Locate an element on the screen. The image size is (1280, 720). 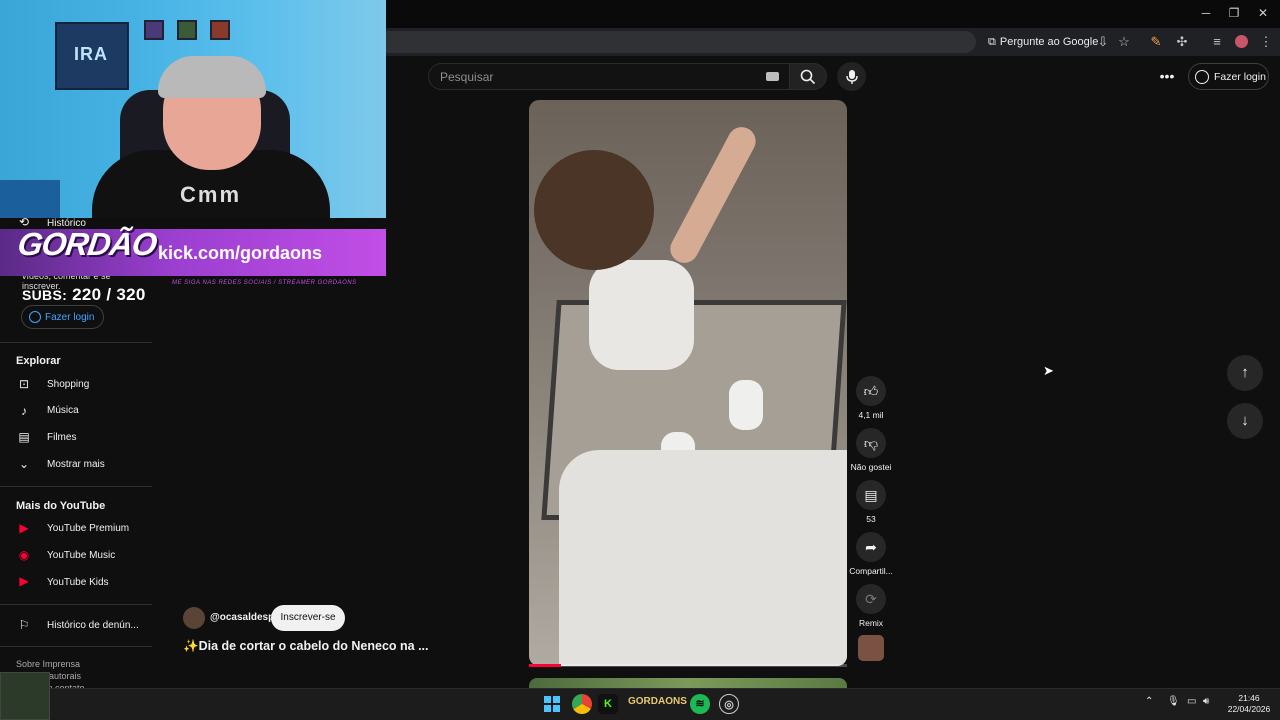
sidebar-item-youtube-kids: YouTube Kids is located at coordinates (78, 582).